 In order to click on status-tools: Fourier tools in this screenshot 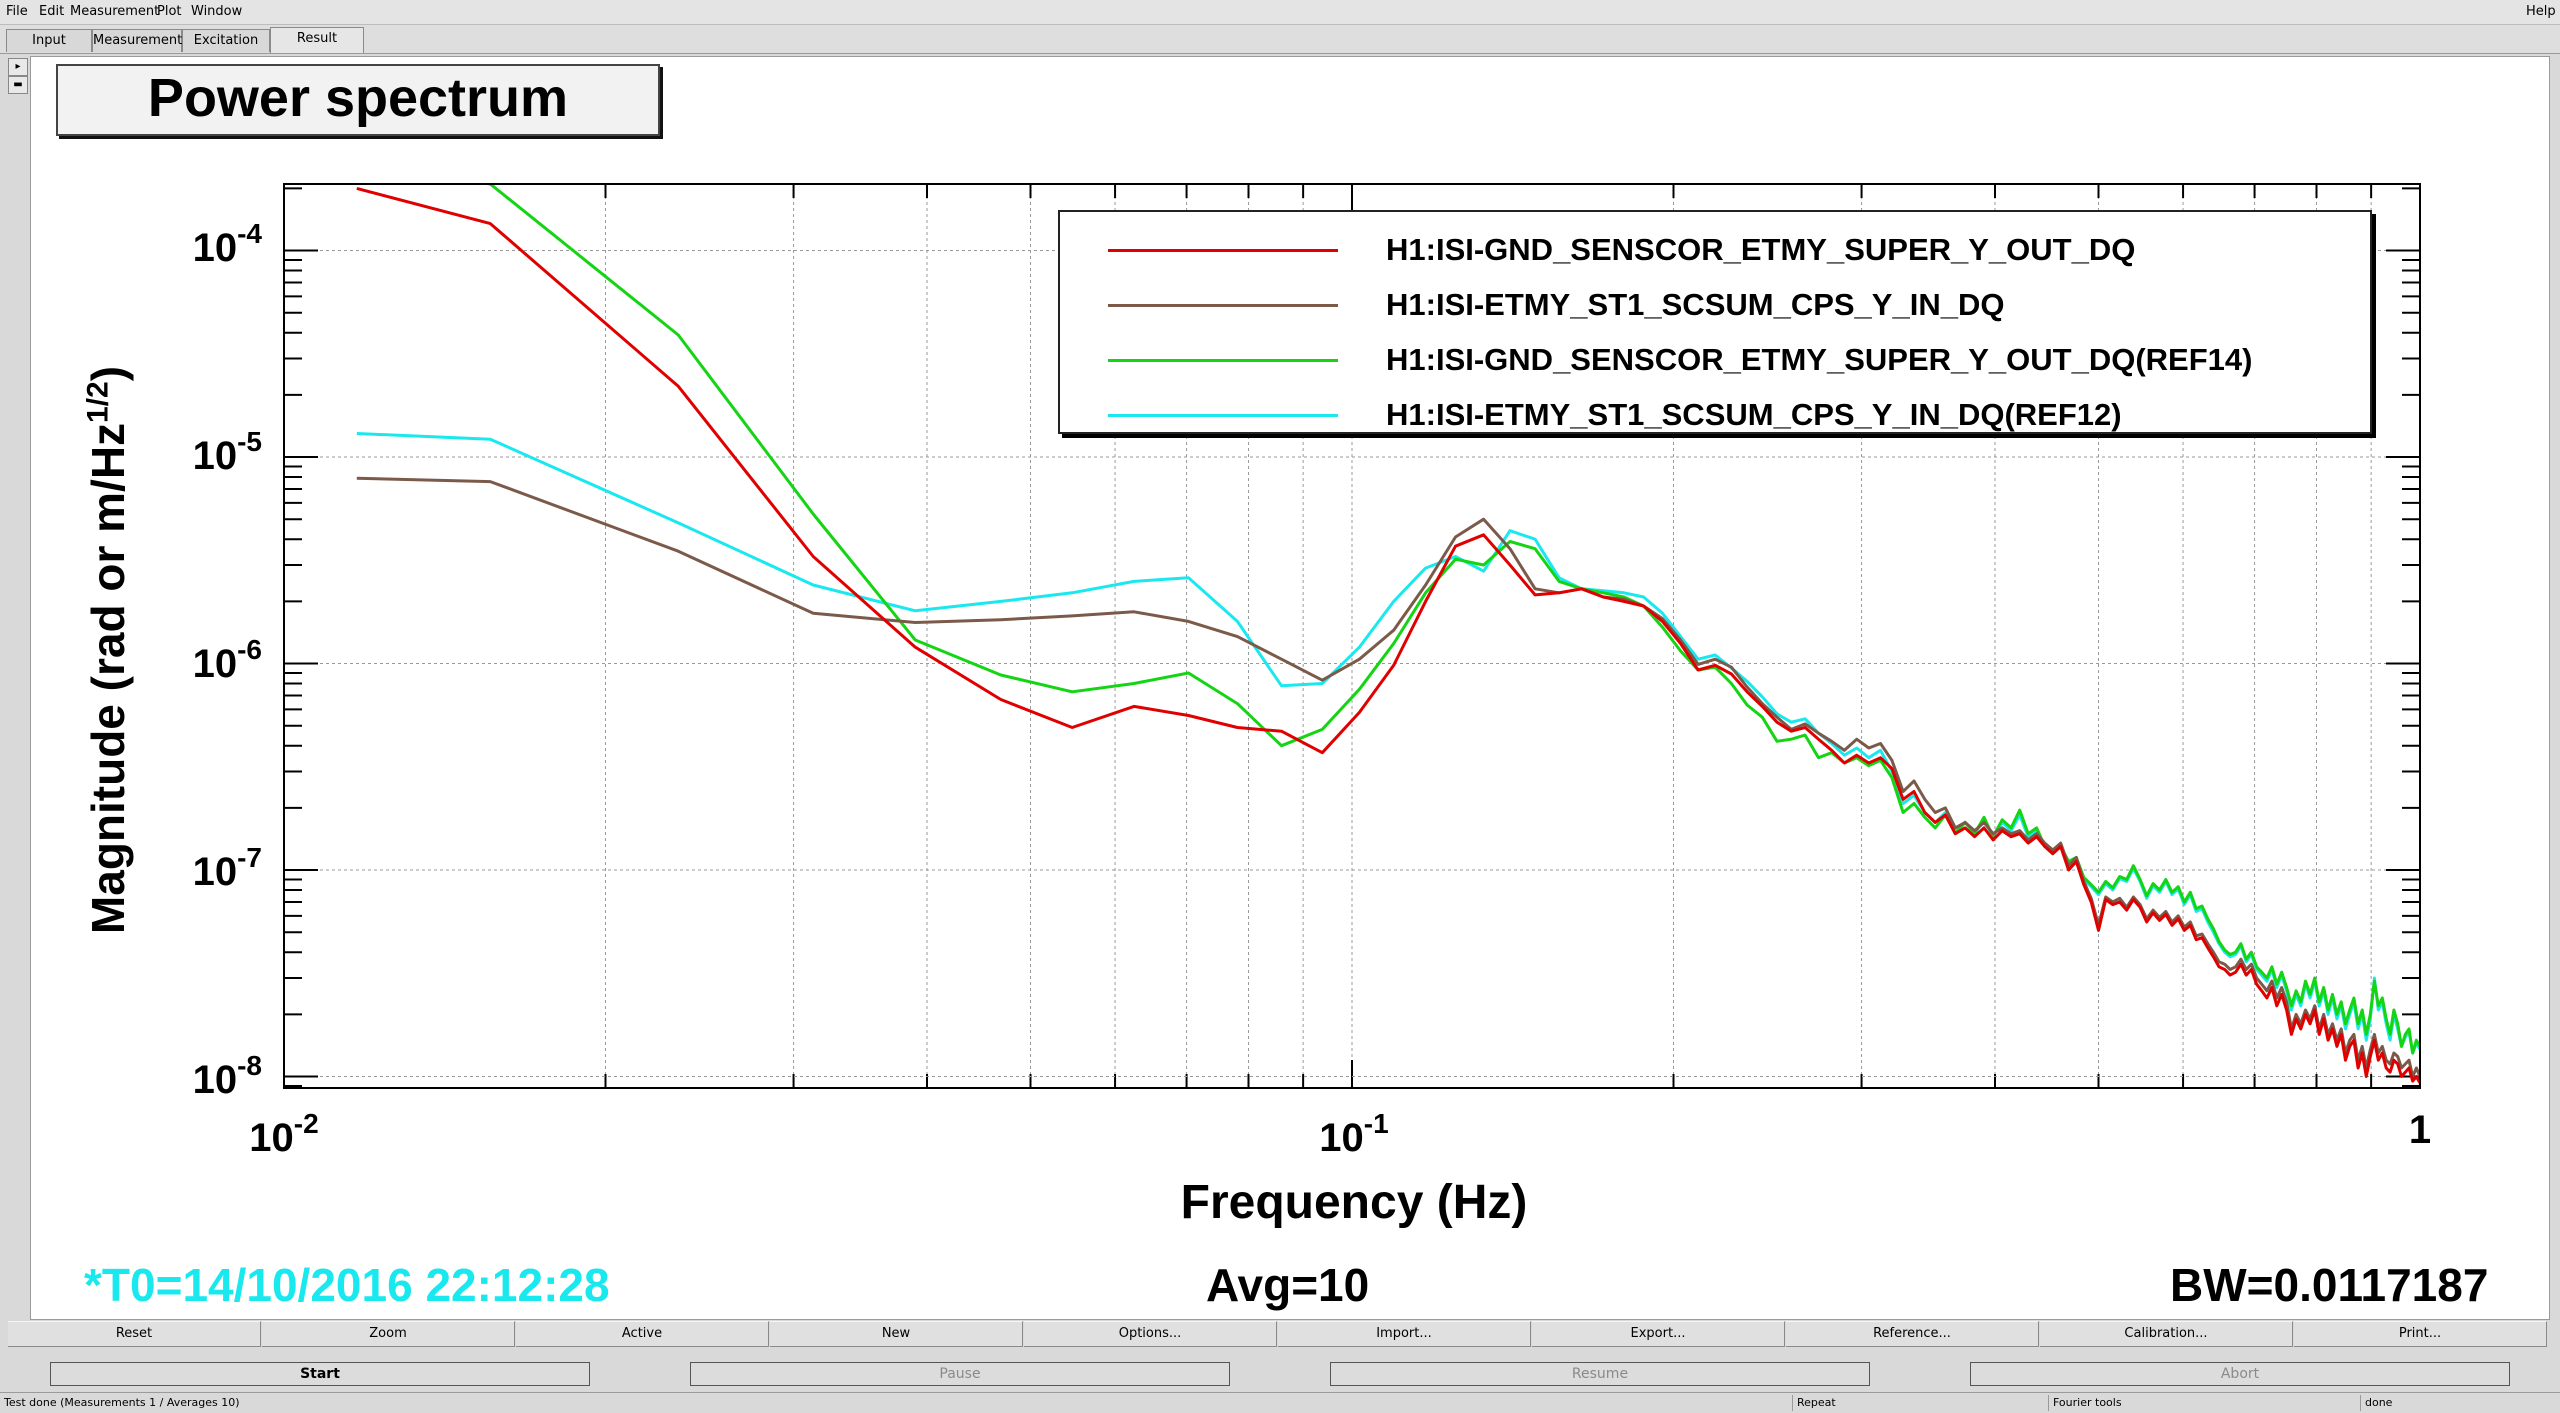, I will do `click(2085, 1403)`.